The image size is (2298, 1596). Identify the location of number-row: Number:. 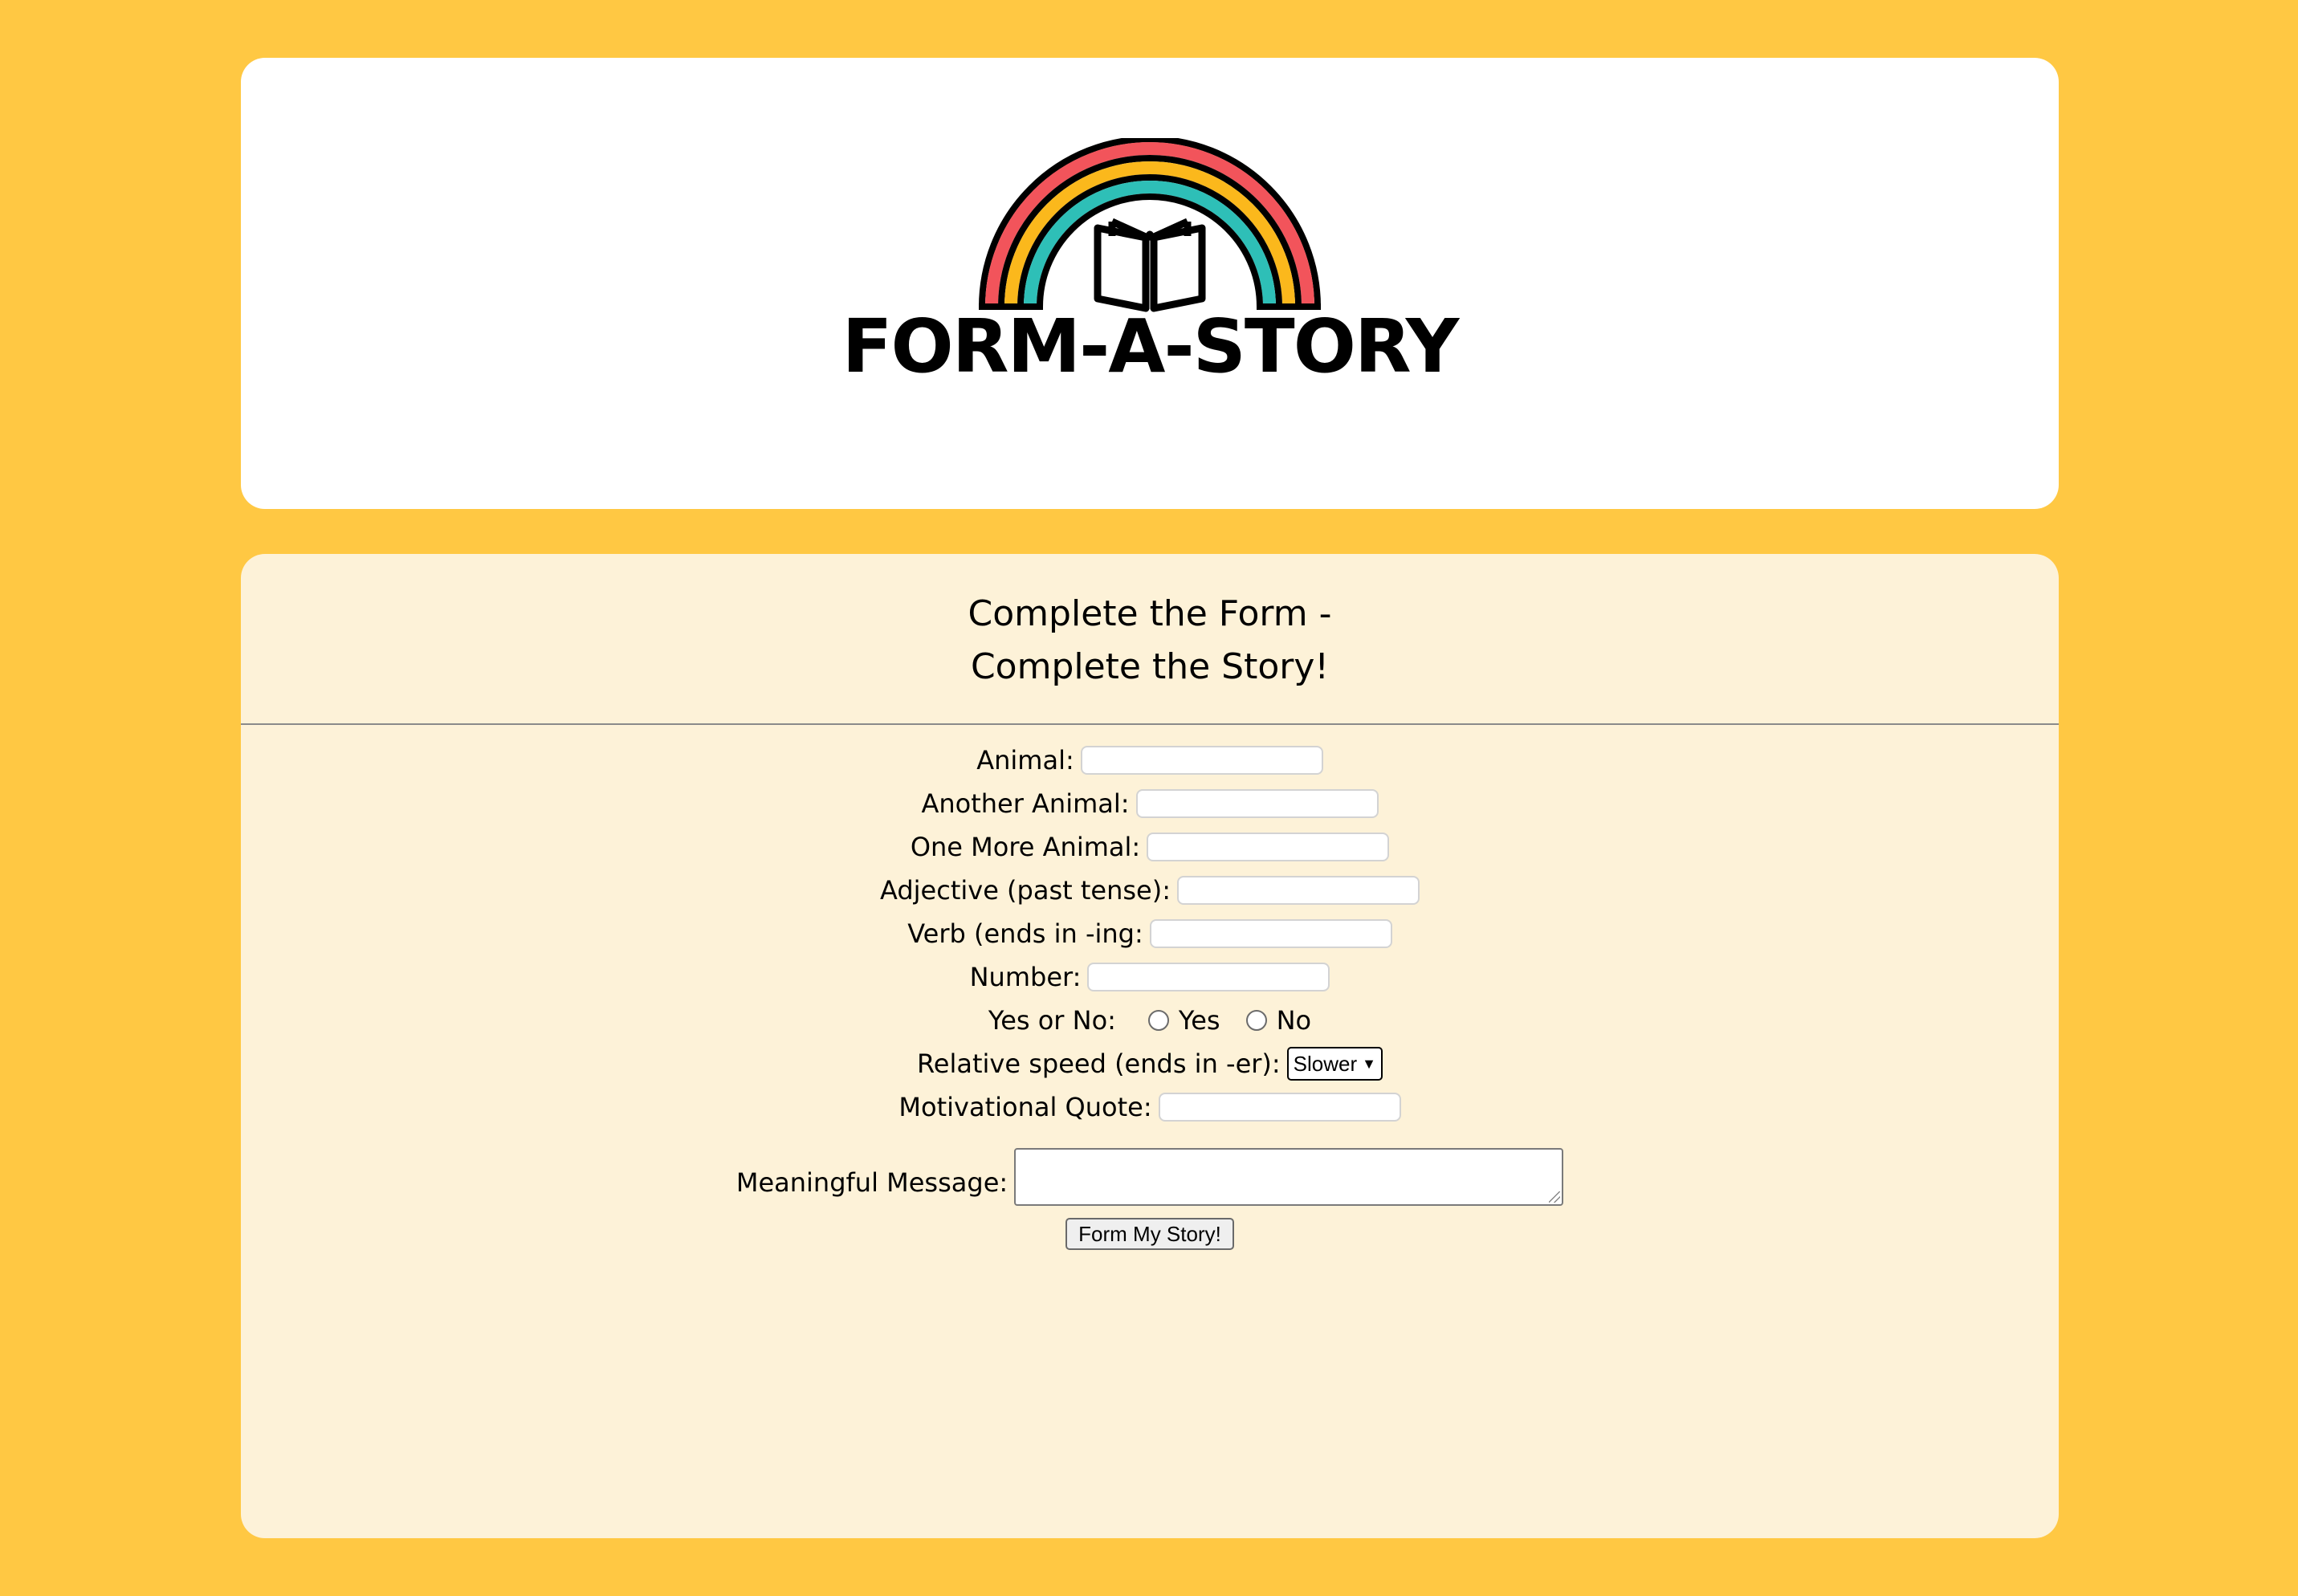
(1150, 977).